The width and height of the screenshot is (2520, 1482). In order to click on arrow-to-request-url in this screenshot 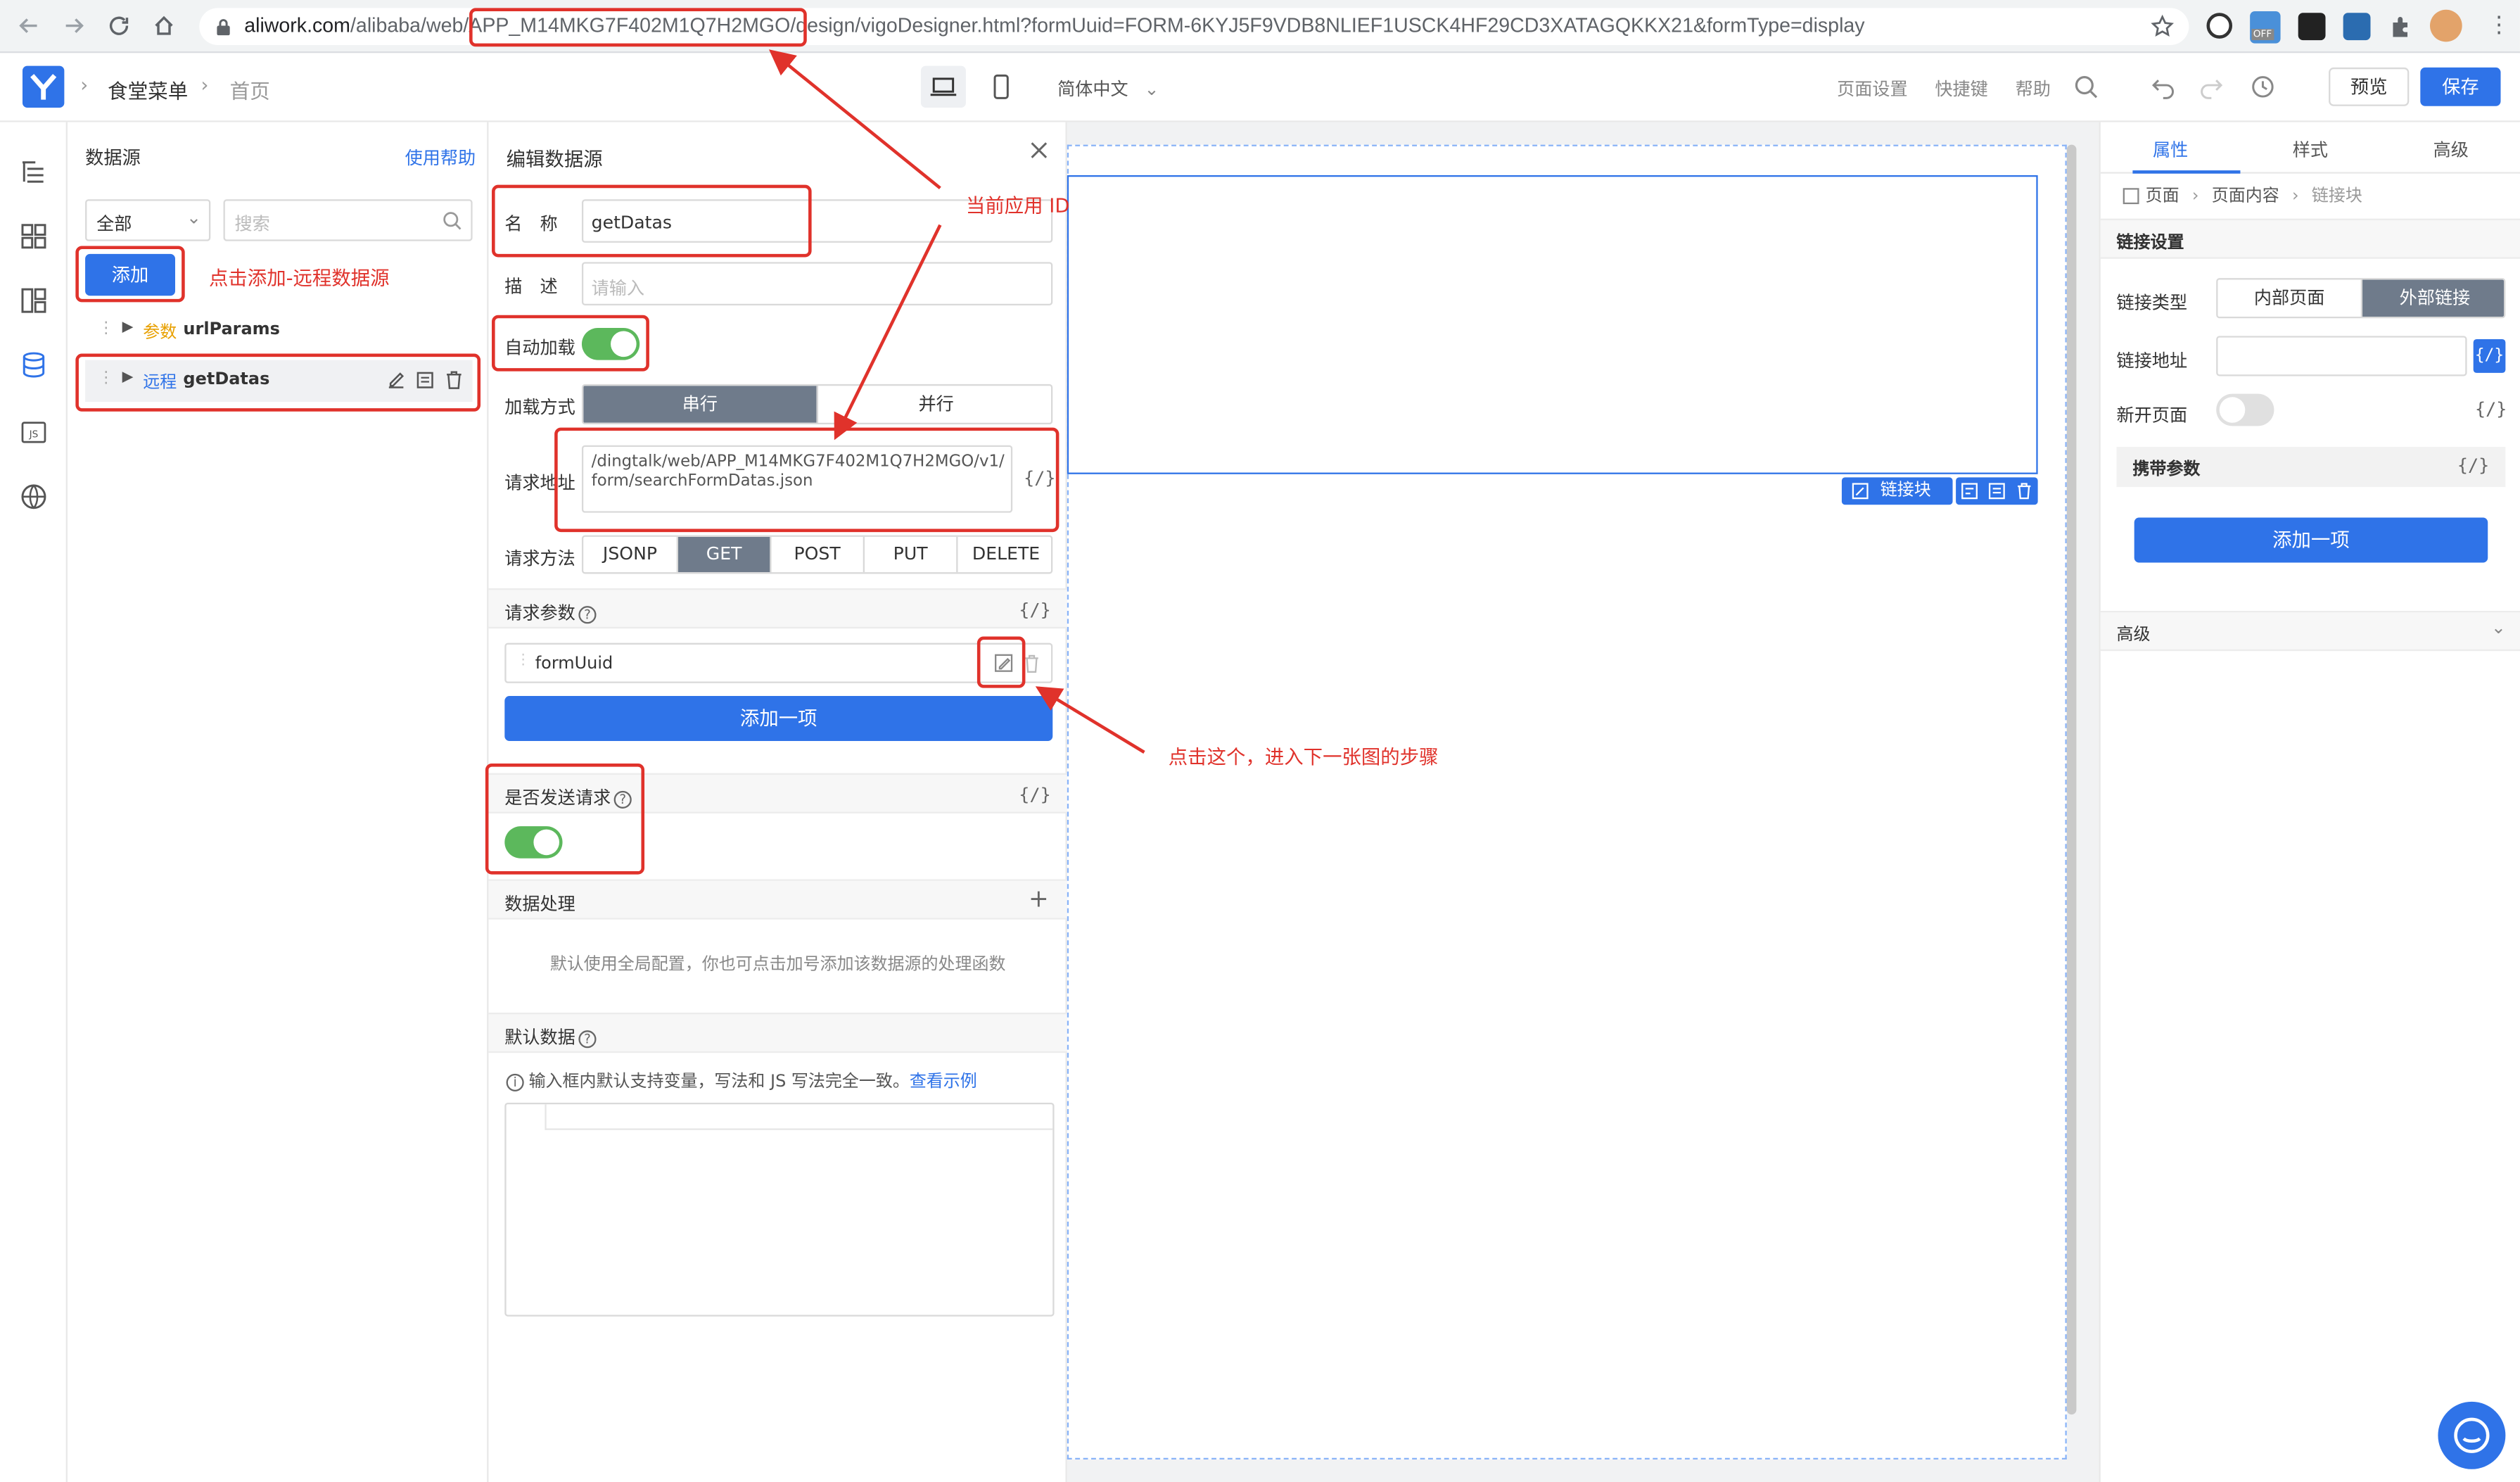, I will do `click(888, 332)`.